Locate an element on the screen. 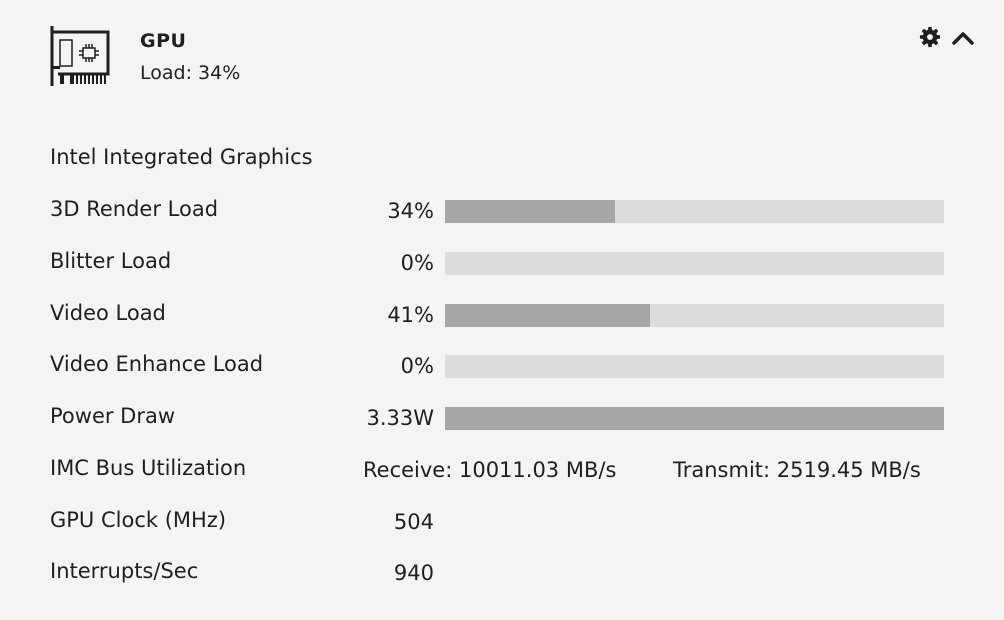  metric-value: 3.33W is located at coordinates (400, 418).